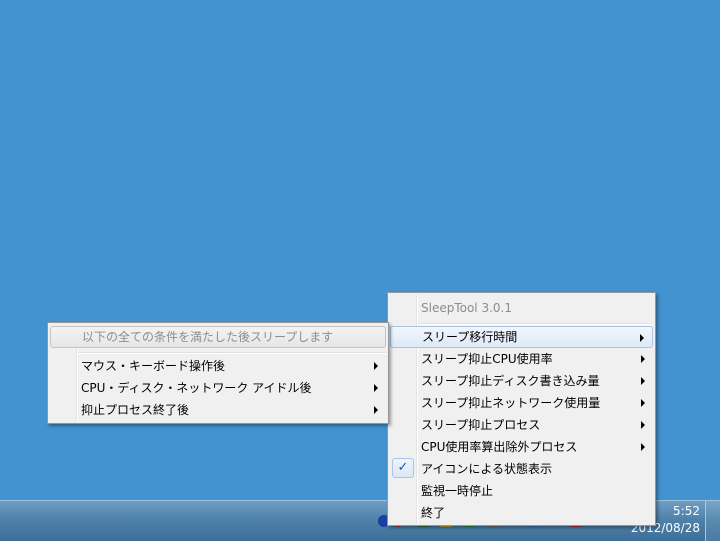  I want to click on menu-item-icon-status: ✓ アイコンによる状態表示, so click(521, 469).